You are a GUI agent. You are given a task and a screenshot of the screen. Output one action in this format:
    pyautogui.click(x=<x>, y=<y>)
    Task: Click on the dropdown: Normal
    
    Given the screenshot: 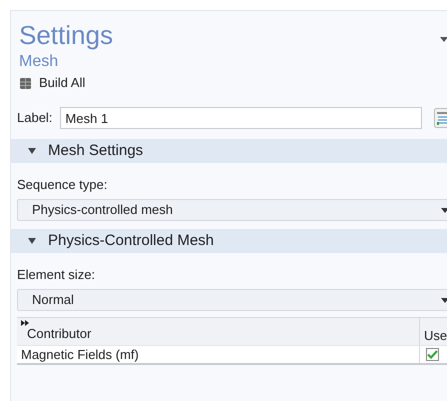 What is the action you would take?
    pyautogui.click(x=232, y=300)
    